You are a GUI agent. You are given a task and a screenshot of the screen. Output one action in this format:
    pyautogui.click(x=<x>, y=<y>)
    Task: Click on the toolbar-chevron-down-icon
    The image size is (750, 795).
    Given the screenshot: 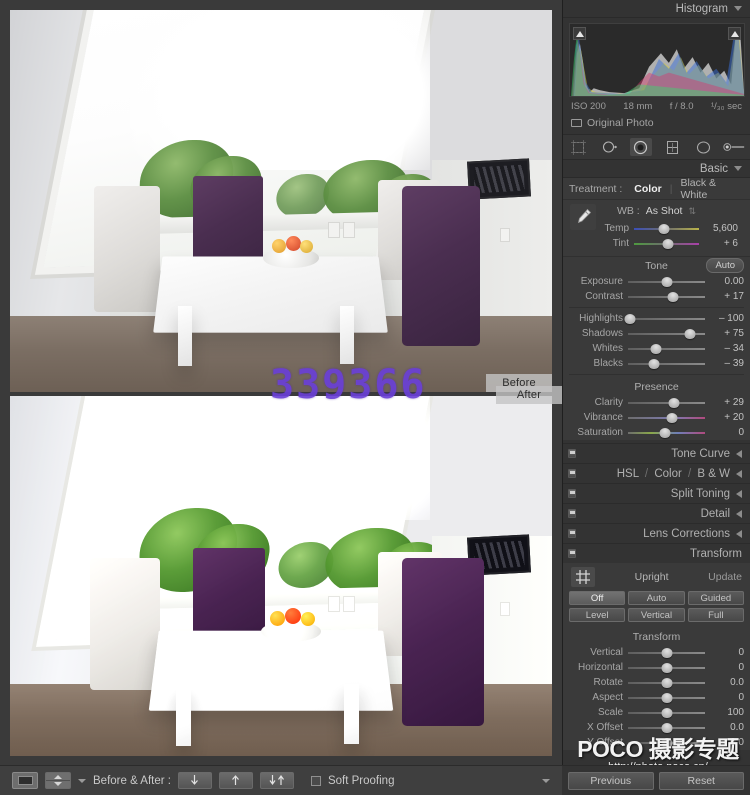 What is the action you would take?
    pyautogui.click(x=546, y=780)
    